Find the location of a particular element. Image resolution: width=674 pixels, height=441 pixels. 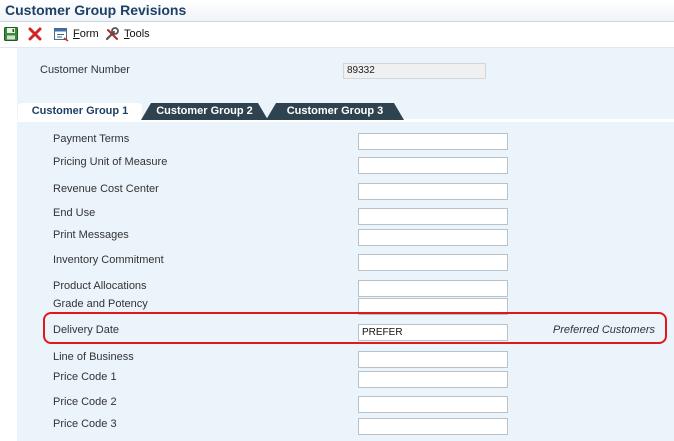

revenue-cost-center-input is located at coordinates (433, 191).